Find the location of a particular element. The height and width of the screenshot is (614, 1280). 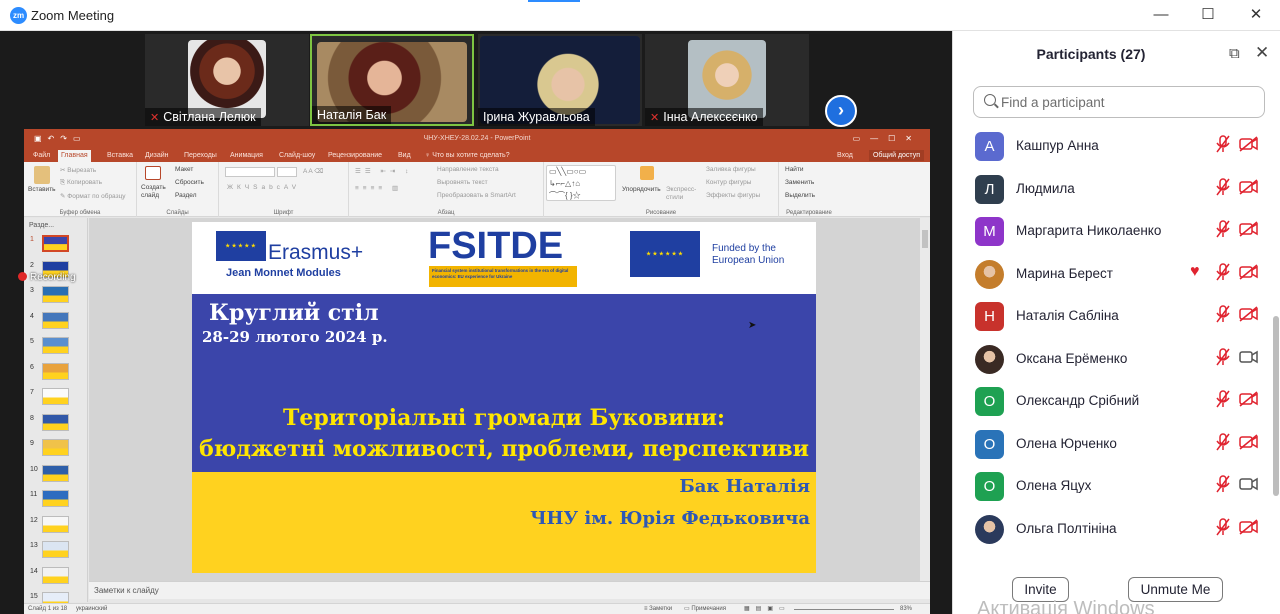

close-window-button: ✕ is located at coordinates (1256, 15).